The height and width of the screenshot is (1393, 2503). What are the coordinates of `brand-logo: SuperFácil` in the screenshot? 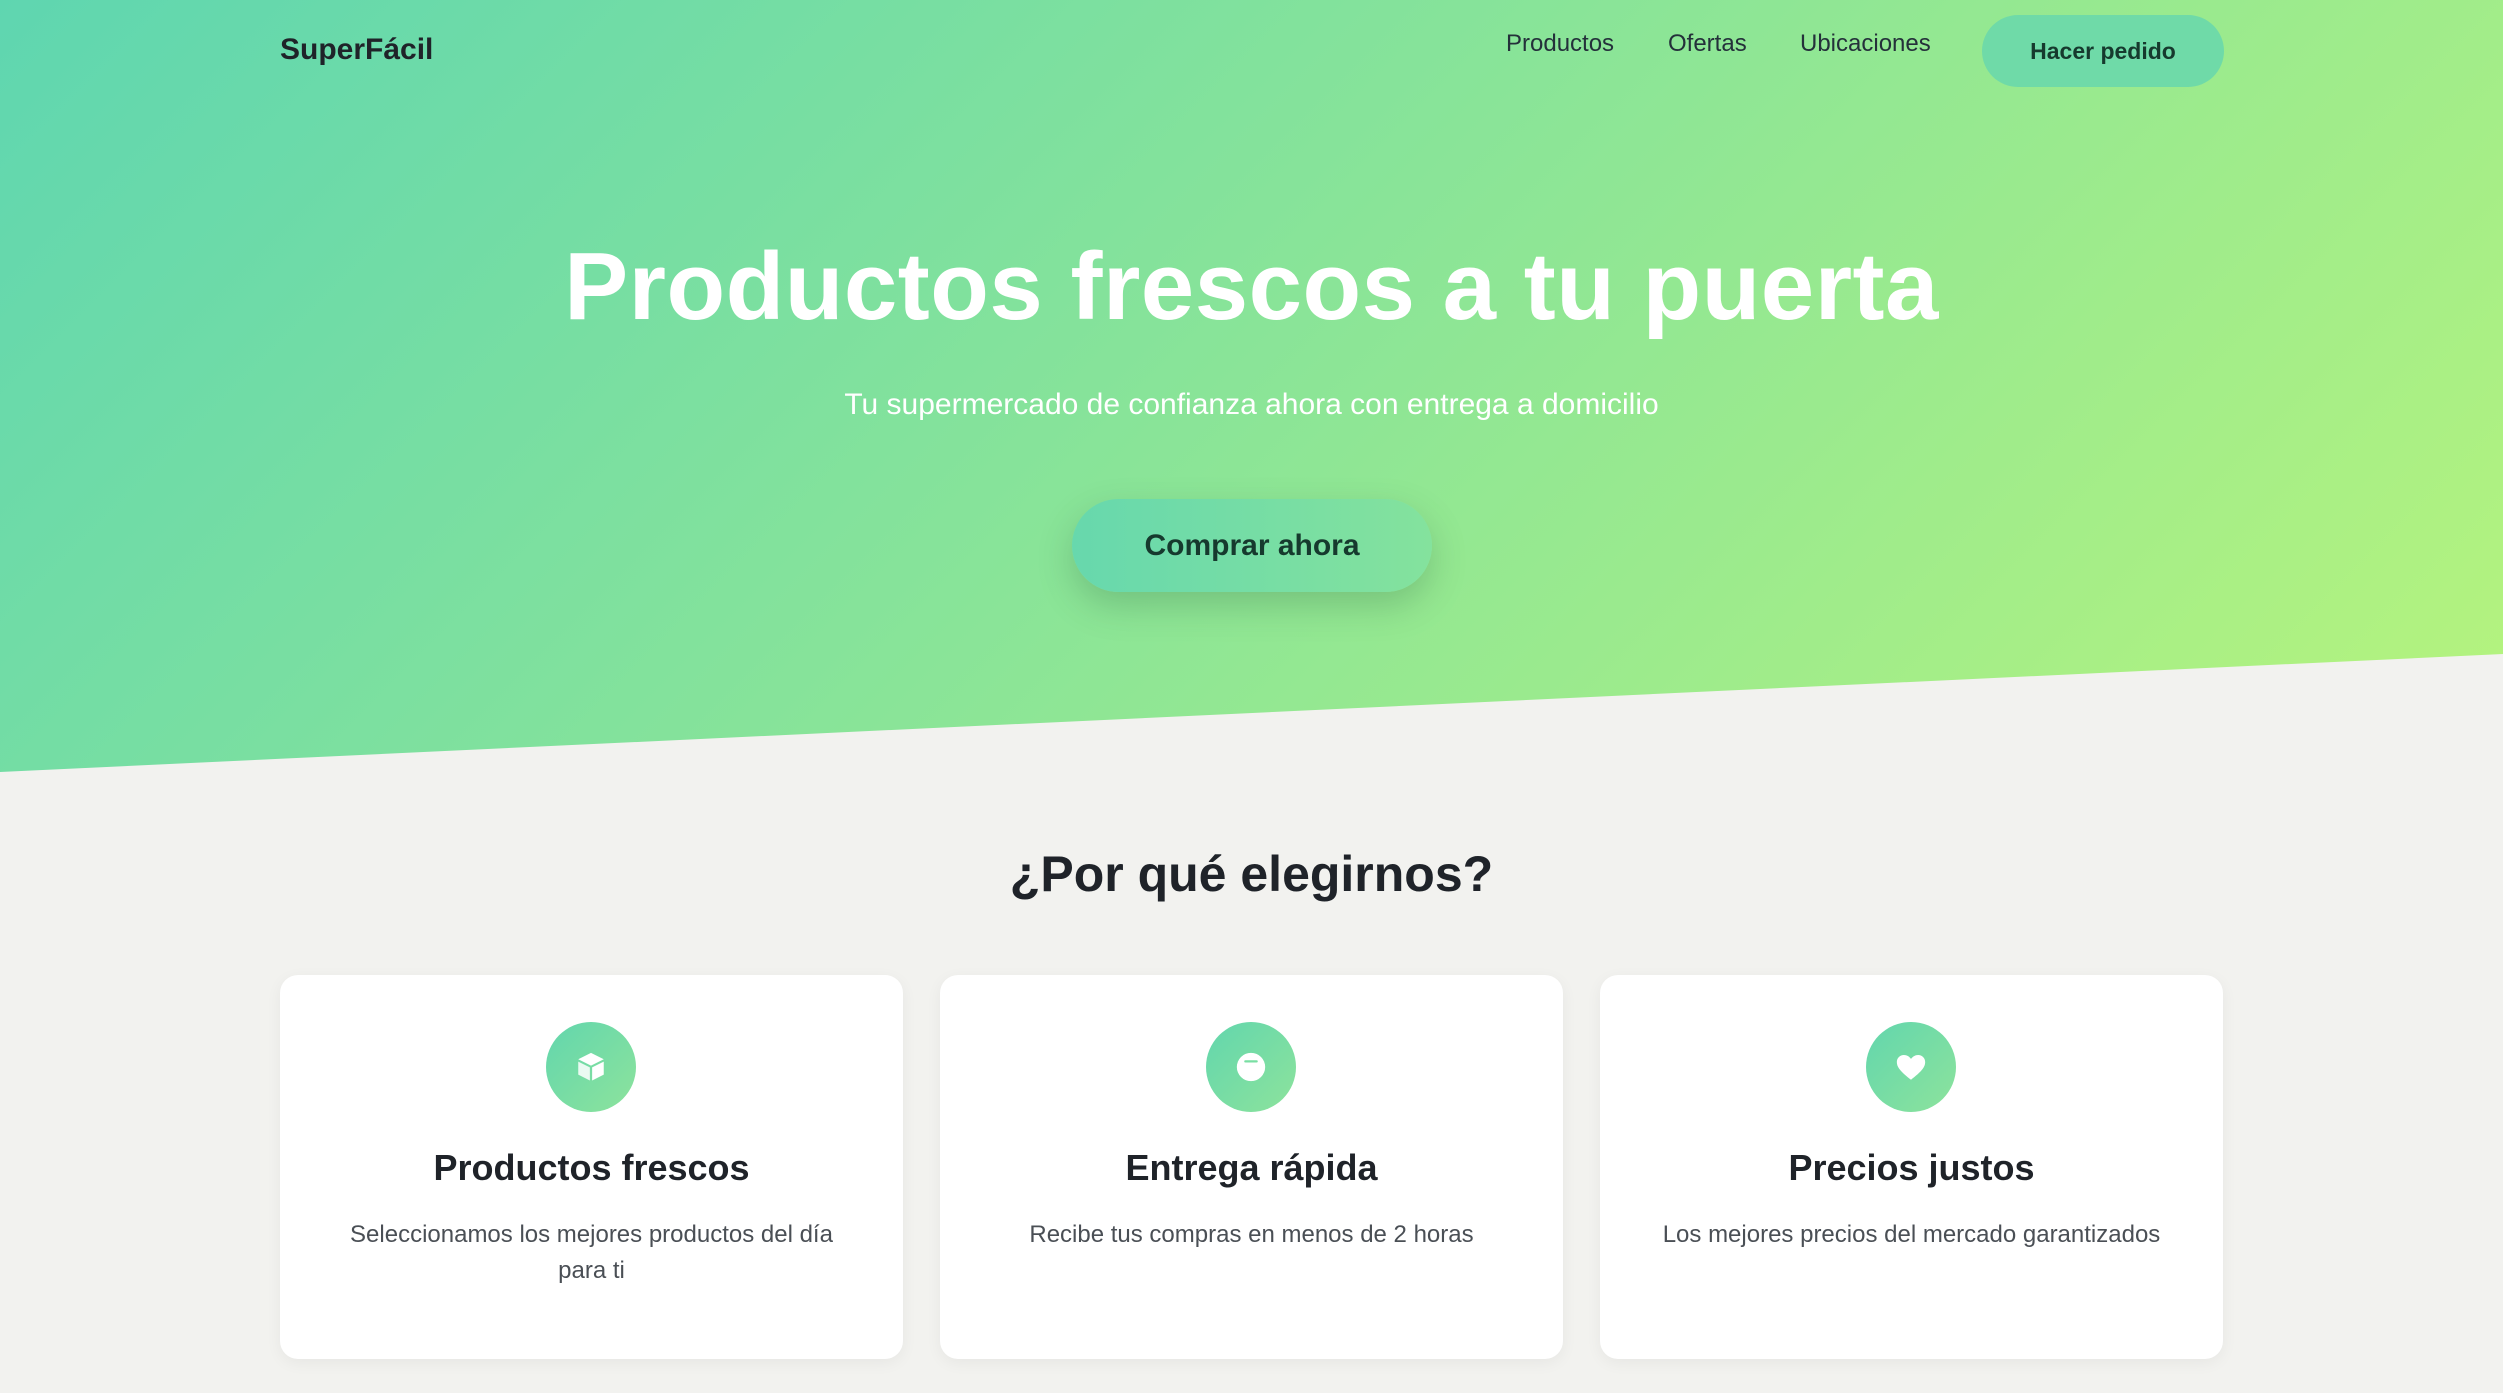 It's located at (356, 50).